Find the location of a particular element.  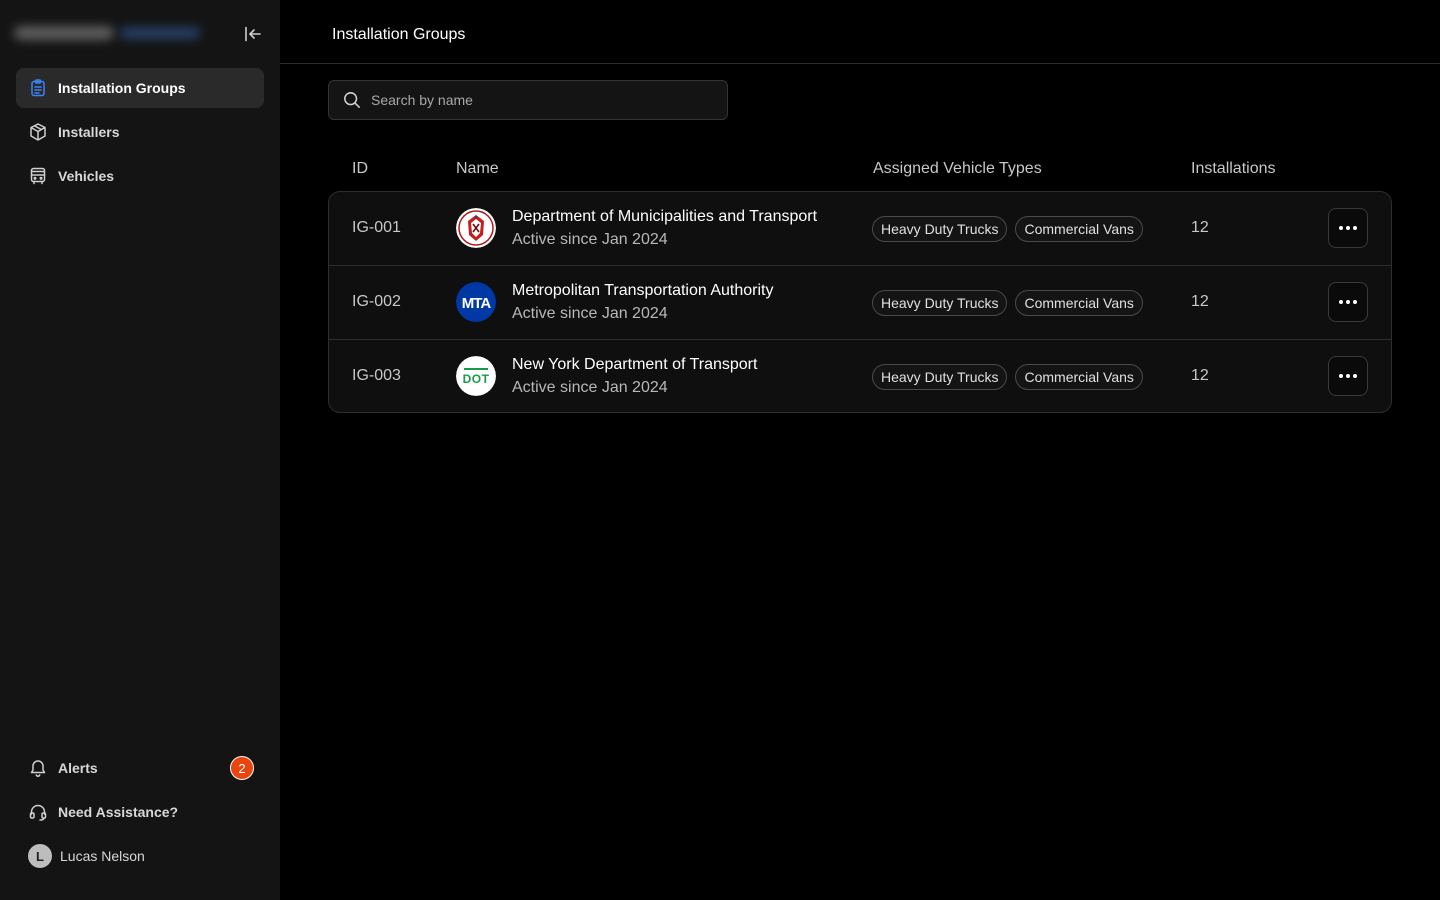

brand-logo is located at coordinates (107, 33).